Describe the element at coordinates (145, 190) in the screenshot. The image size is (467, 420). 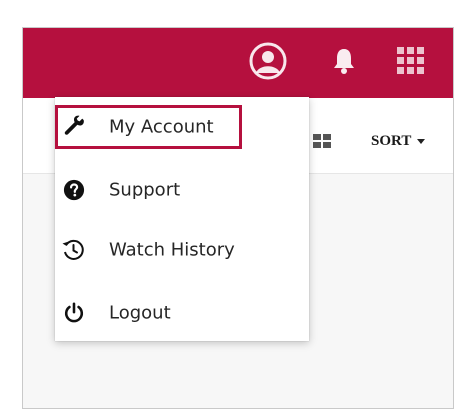
I see `menu-item-label: Support` at that location.